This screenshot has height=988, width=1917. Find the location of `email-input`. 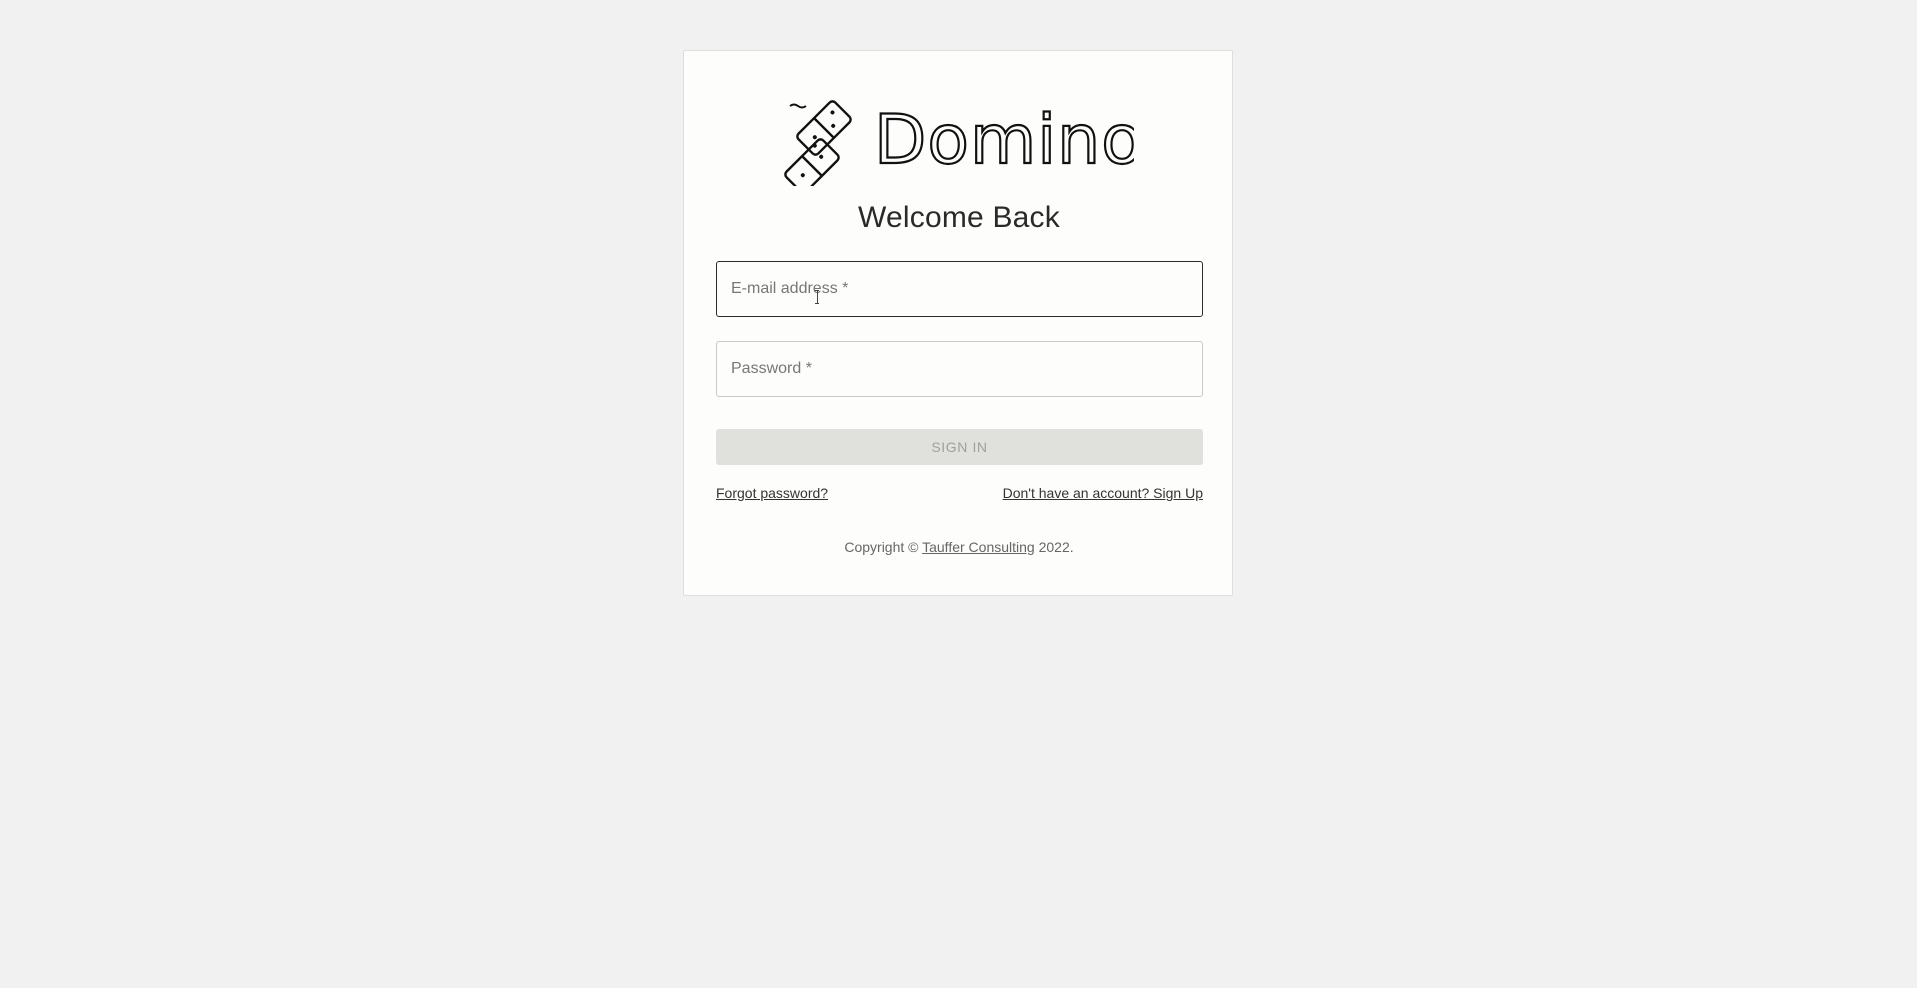

email-input is located at coordinates (959, 289).